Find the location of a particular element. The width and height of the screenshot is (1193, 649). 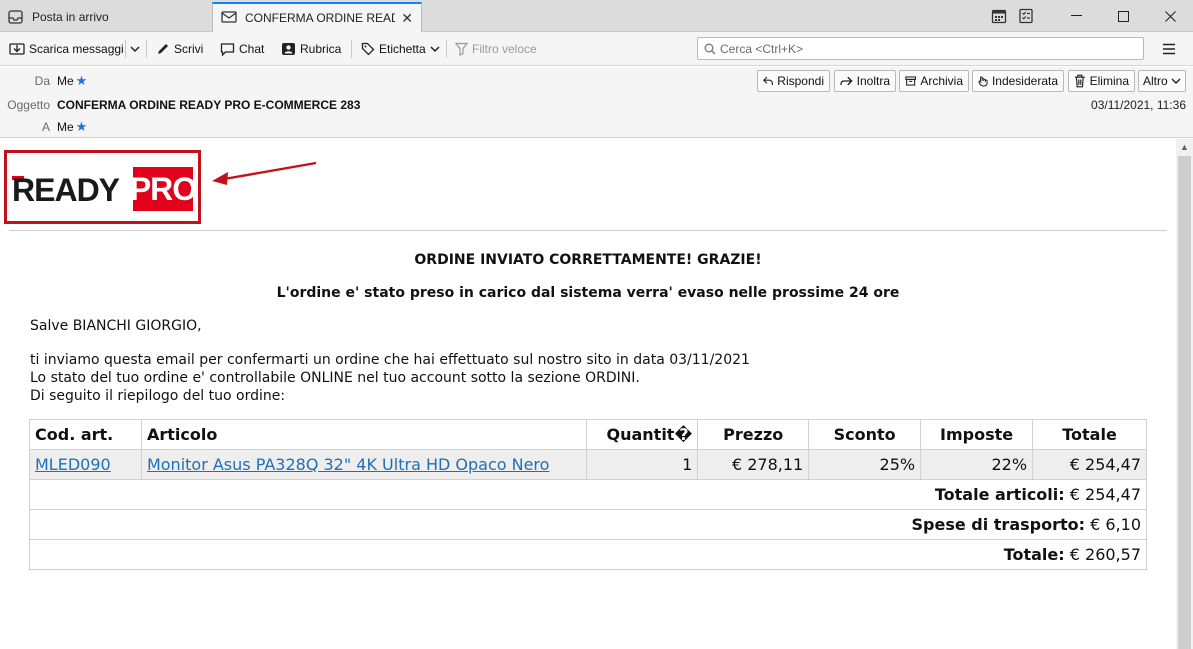

column-header: Prezzo is located at coordinates (753, 434).